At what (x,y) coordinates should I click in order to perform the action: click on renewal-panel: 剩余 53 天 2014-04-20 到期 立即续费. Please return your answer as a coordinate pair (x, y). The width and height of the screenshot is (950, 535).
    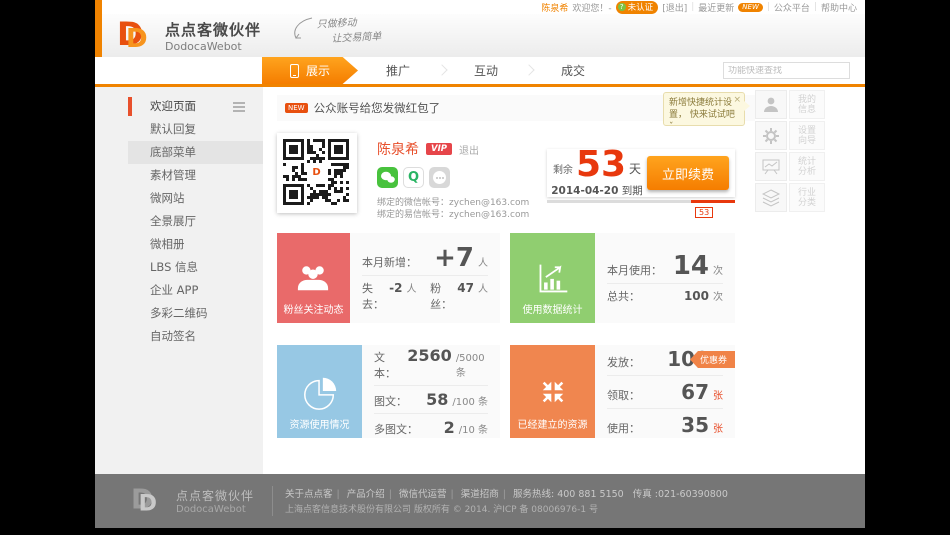
    Looking at the image, I should click on (641, 172).